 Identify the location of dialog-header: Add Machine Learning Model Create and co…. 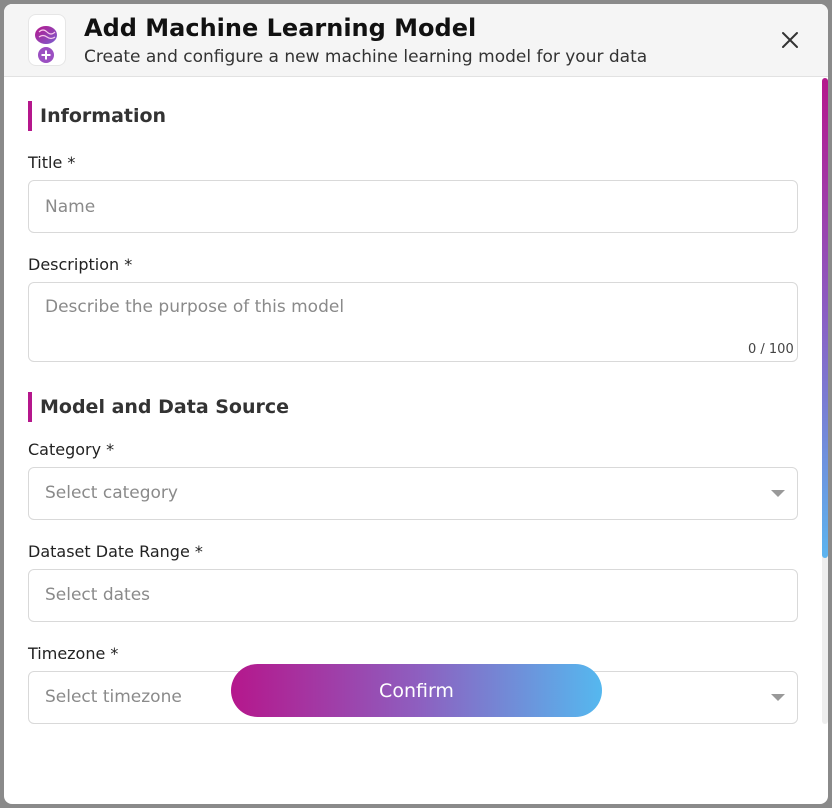
(416, 40).